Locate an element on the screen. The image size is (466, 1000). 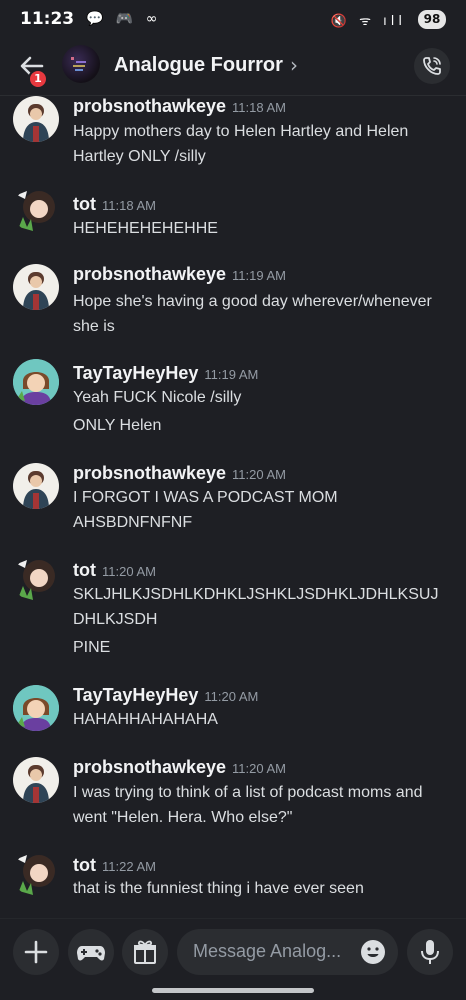
channel-title: Analogue Fourror is located at coordinates (198, 65).